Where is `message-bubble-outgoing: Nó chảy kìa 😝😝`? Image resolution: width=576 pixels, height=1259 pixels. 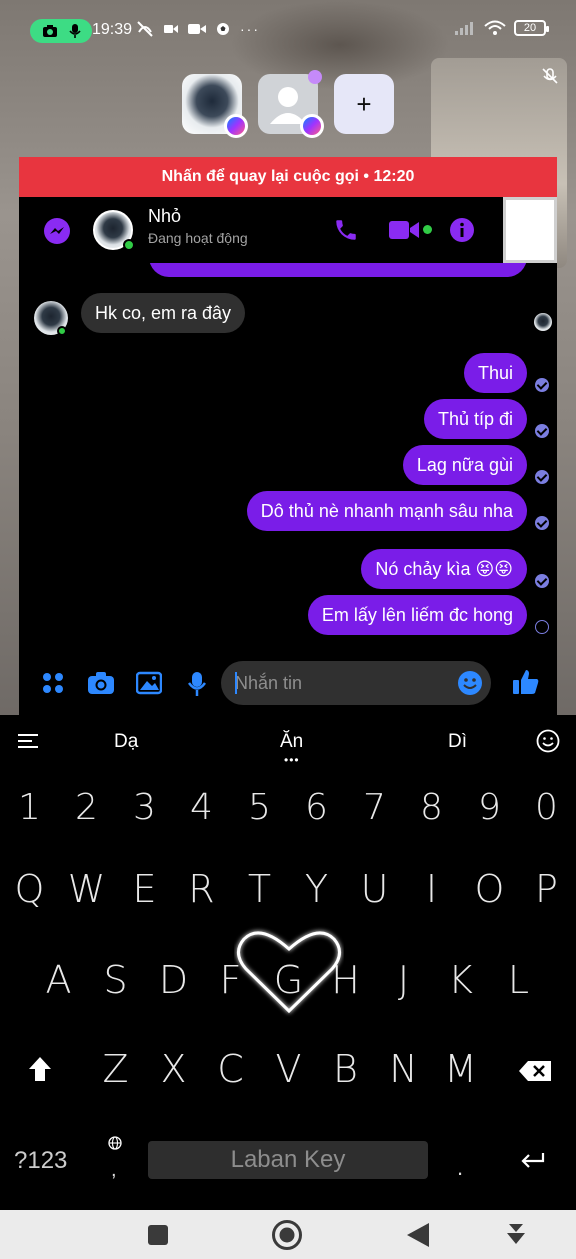
message-bubble-outgoing: Nó chảy kìa 😝😝 is located at coordinates (444, 569).